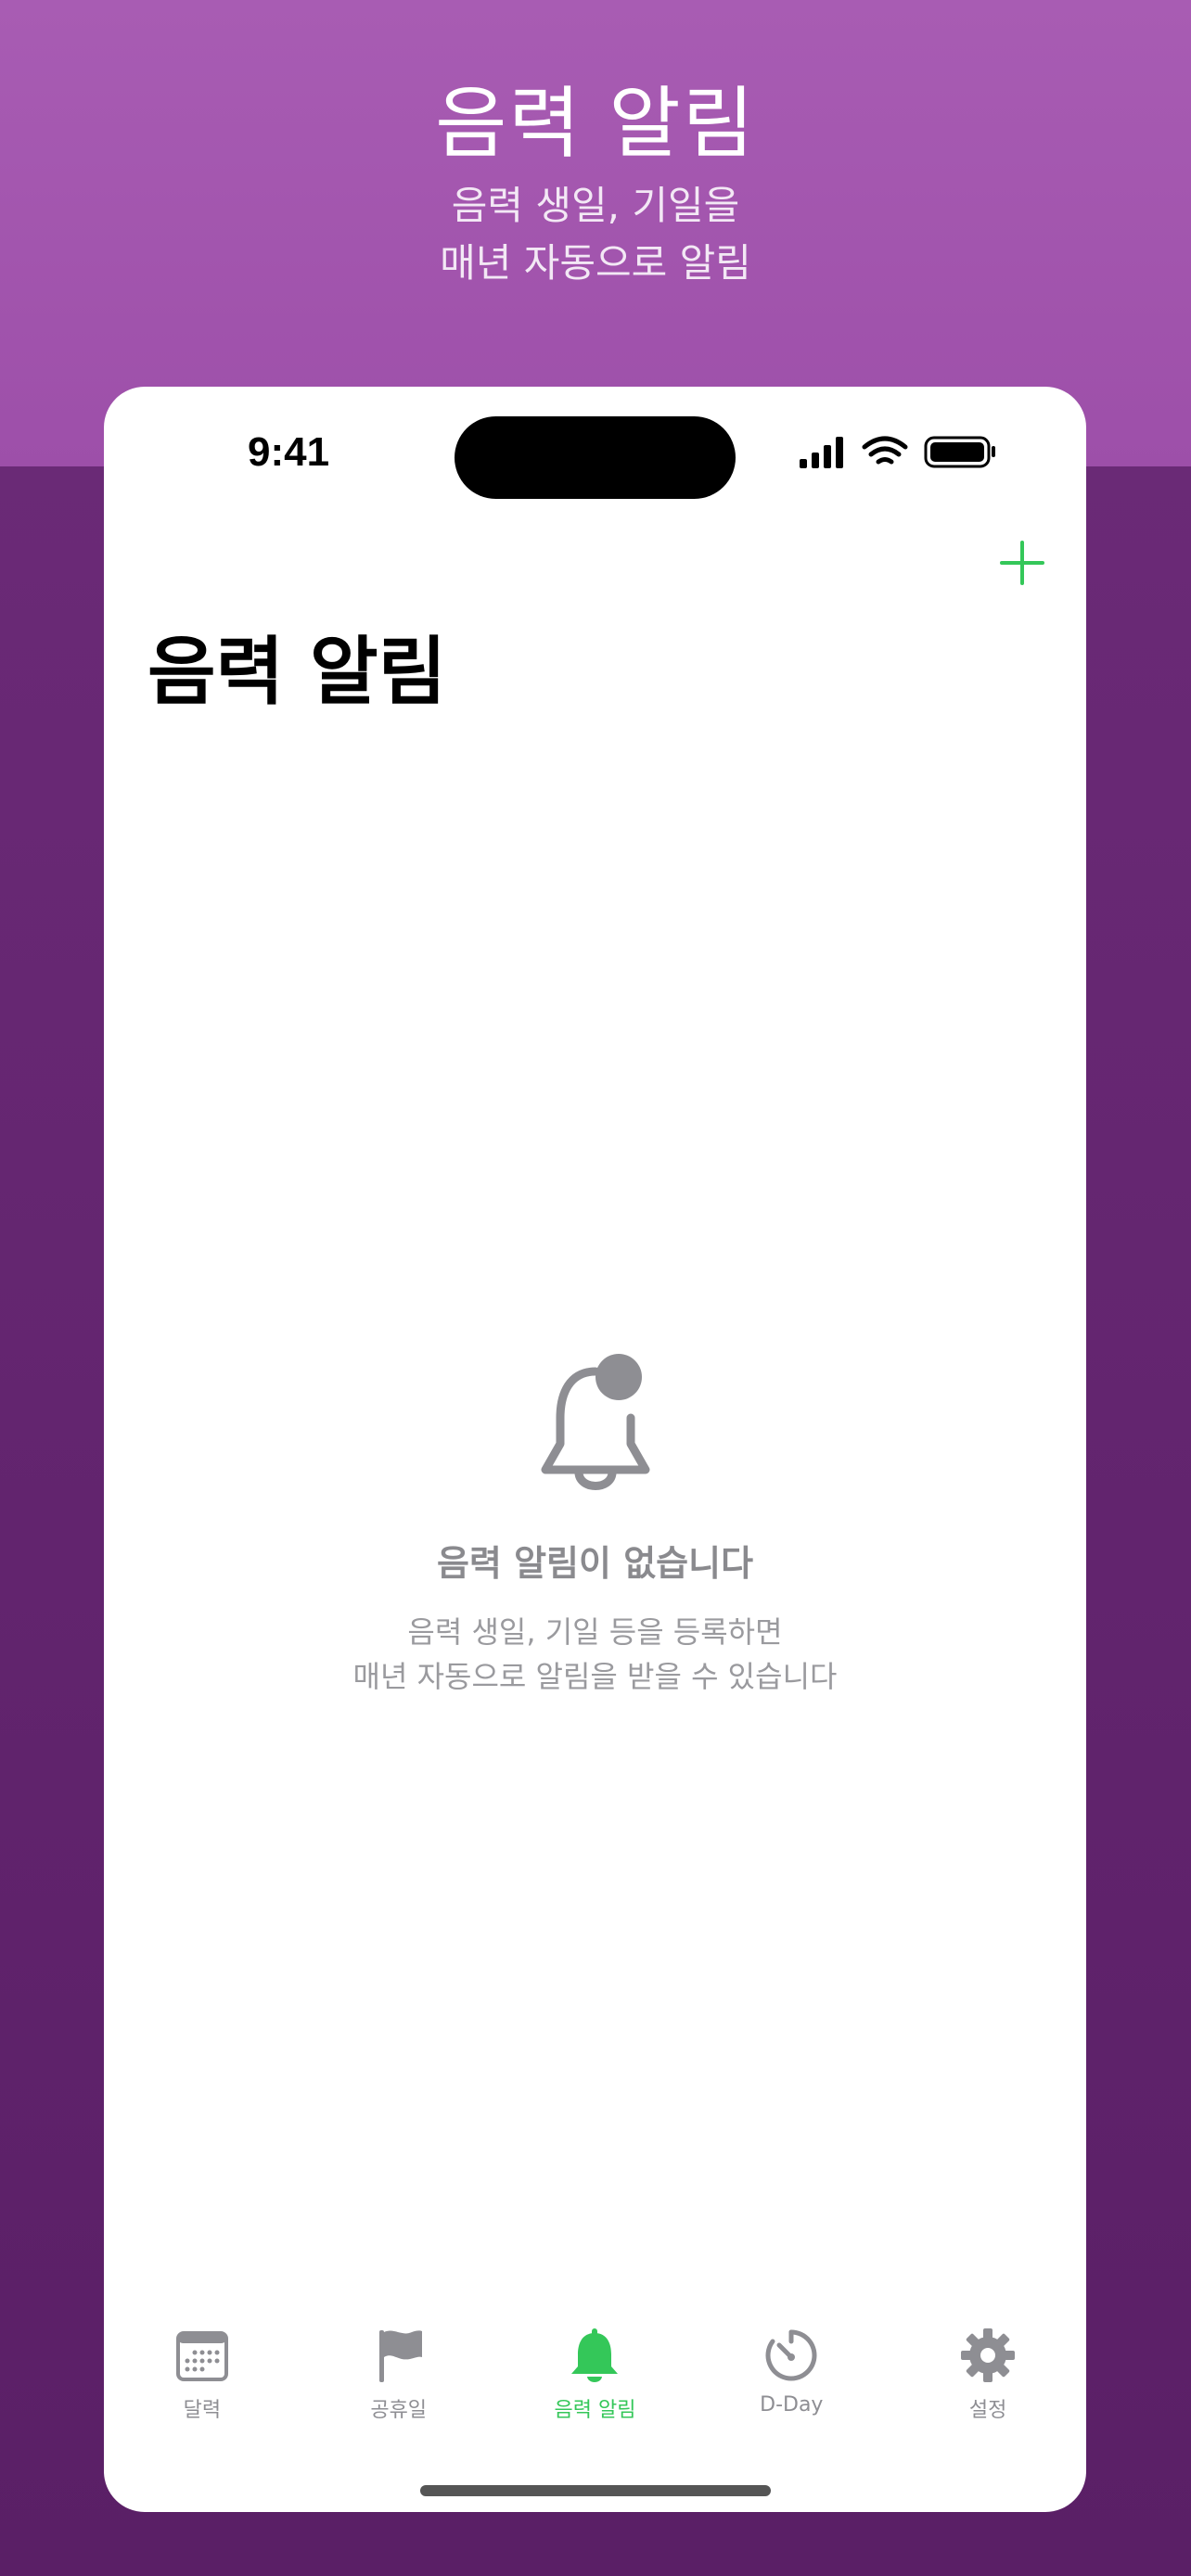 The width and height of the screenshot is (1191, 2576). I want to click on home-indicator, so click(595, 2490).